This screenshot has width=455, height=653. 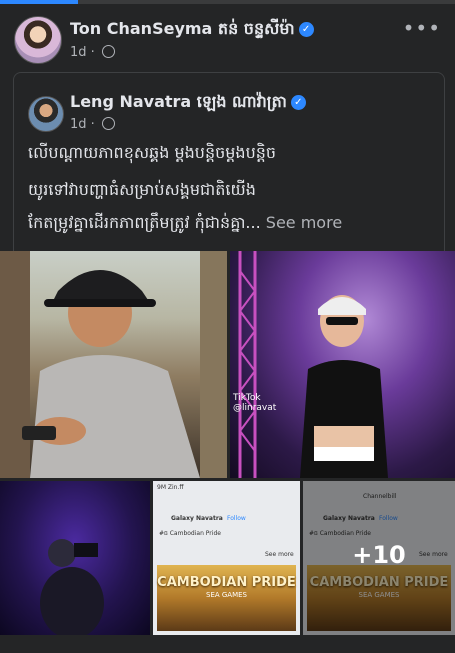 What do you see at coordinates (197, 518) in the screenshot?
I see `mini-name: Galaxy Navatra` at bounding box center [197, 518].